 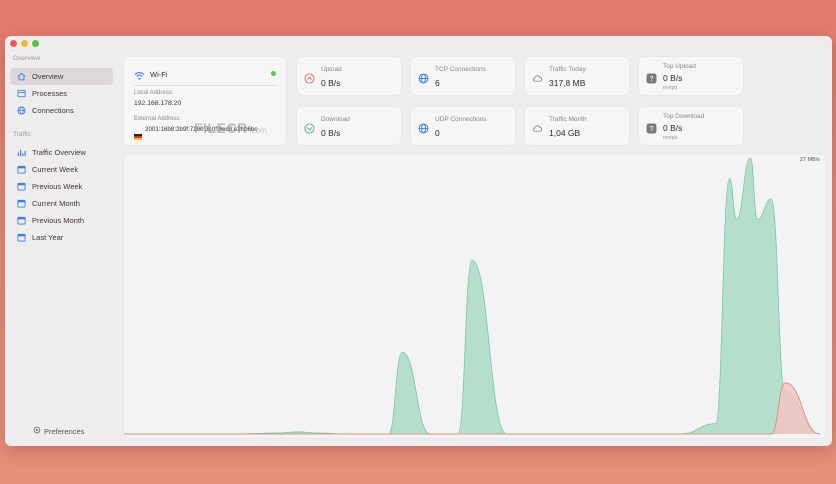 What do you see at coordinates (463, 126) in the screenshot?
I see `udp-card: UDP Connections 0` at bounding box center [463, 126].